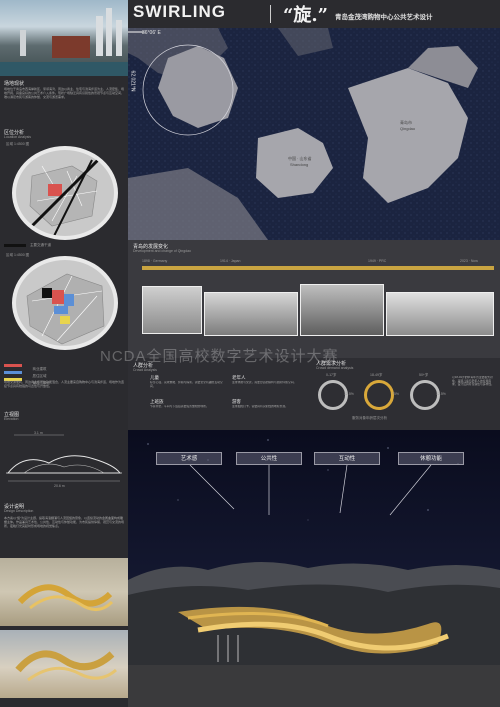 The height and width of the screenshot is (707, 500). What do you see at coordinates (40, 245) in the screenshot?
I see `map1-legend: 主要交通干道` at bounding box center [40, 245].